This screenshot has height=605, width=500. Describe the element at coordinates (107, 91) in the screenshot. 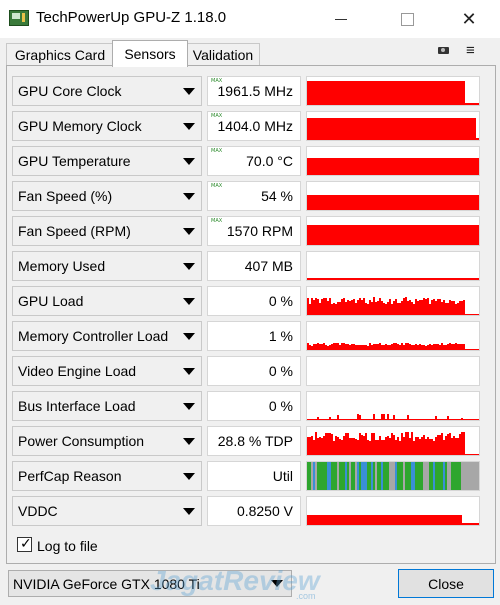

I see `sensor-dropdown: GPU Core Clock` at that location.